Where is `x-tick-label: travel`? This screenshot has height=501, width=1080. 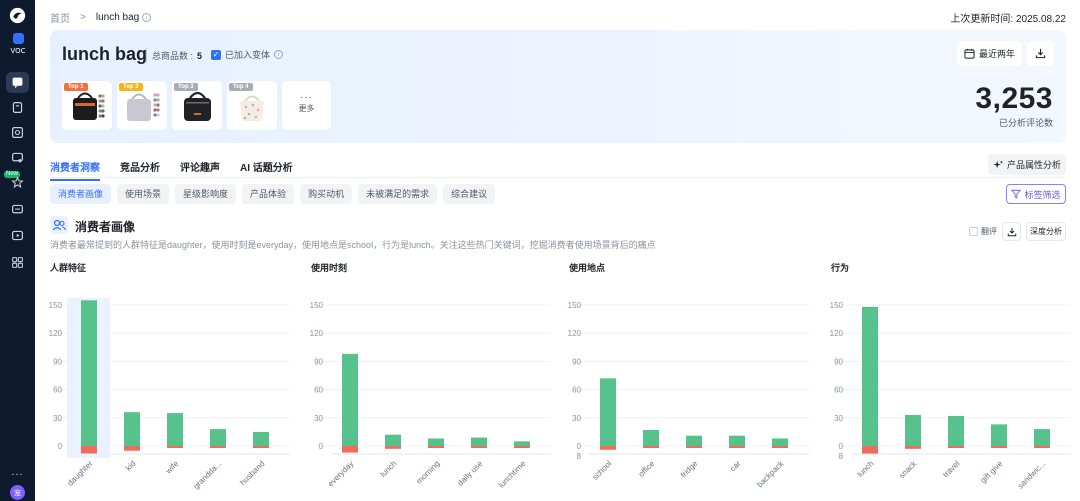 x-tick-label: travel is located at coordinates (951, 469).